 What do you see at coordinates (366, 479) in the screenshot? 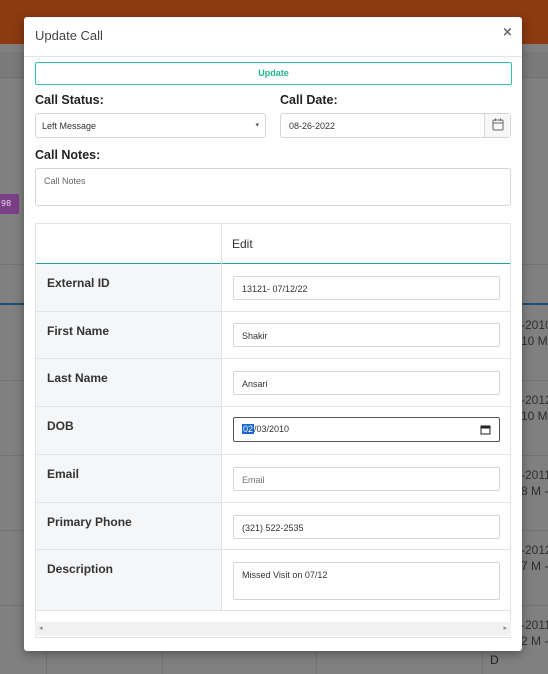
I see `email-input: Email` at bounding box center [366, 479].